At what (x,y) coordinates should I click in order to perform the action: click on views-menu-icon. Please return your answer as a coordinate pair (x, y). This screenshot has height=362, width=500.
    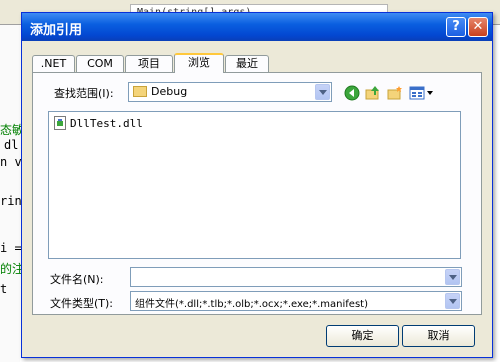
    Looking at the image, I should click on (422, 93).